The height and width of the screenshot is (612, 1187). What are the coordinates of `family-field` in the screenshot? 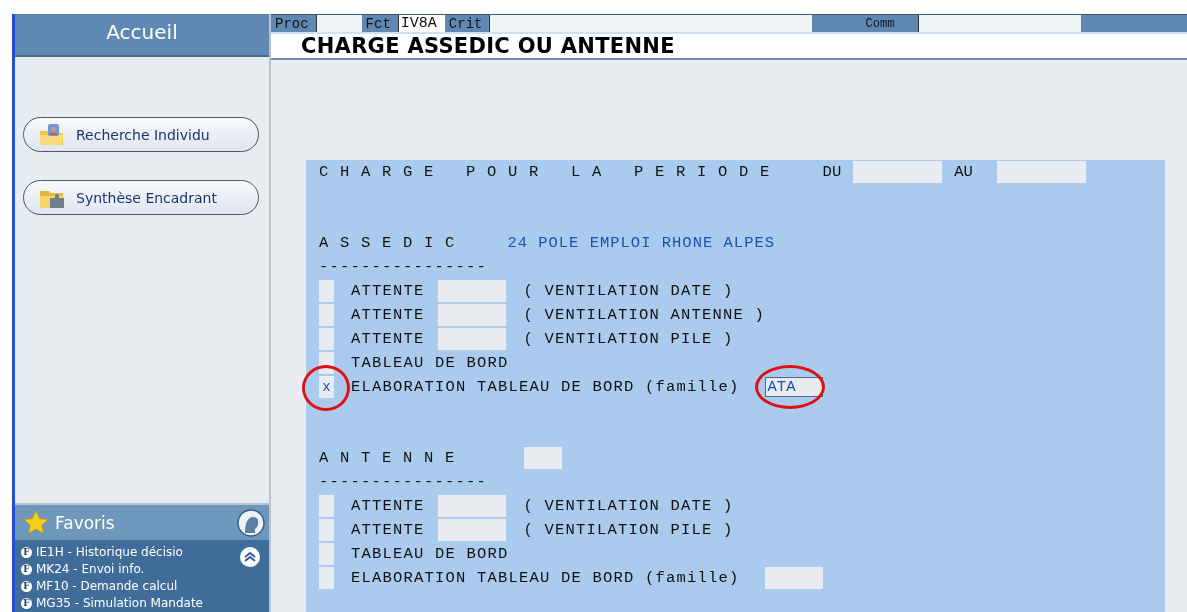 It's located at (793, 578).